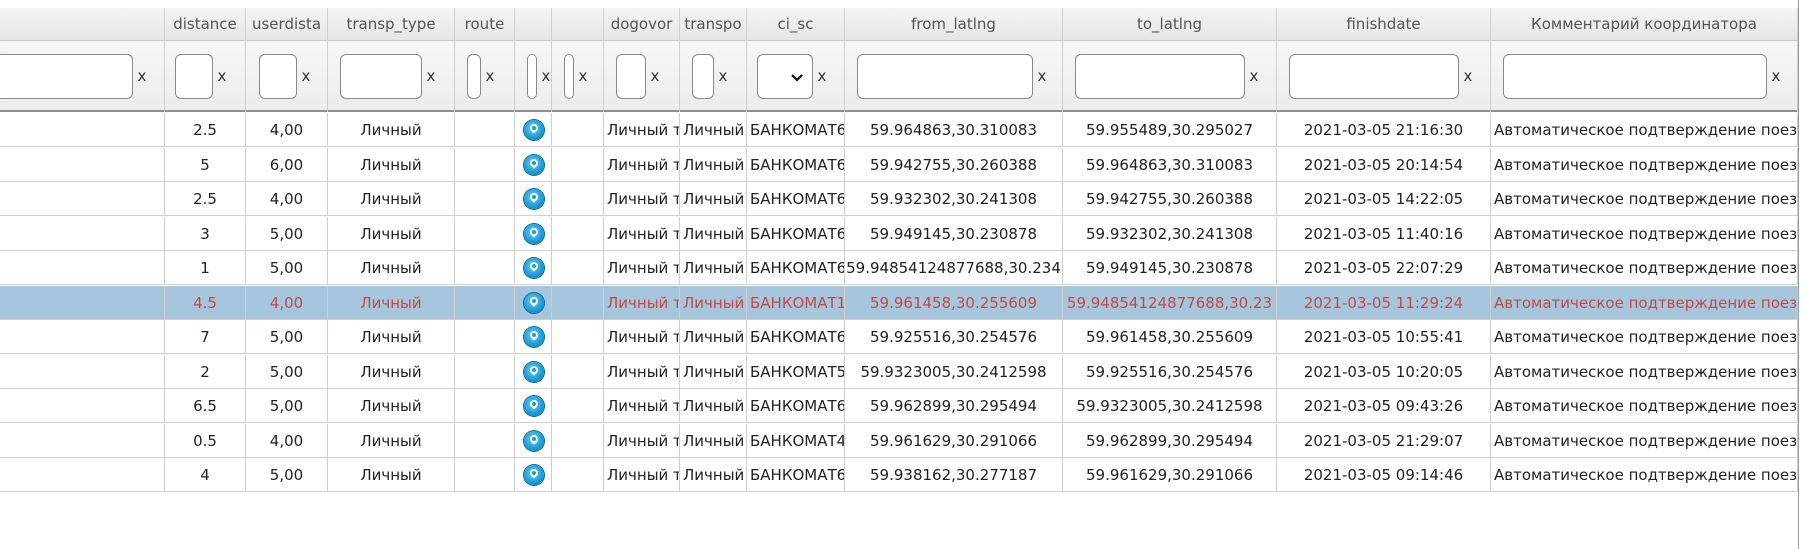 The width and height of the screenshot is (1805, 549). Describe the element at coordinates (1160, 76) in the screenshot. I see `to_latlng-filter-input` at that location.